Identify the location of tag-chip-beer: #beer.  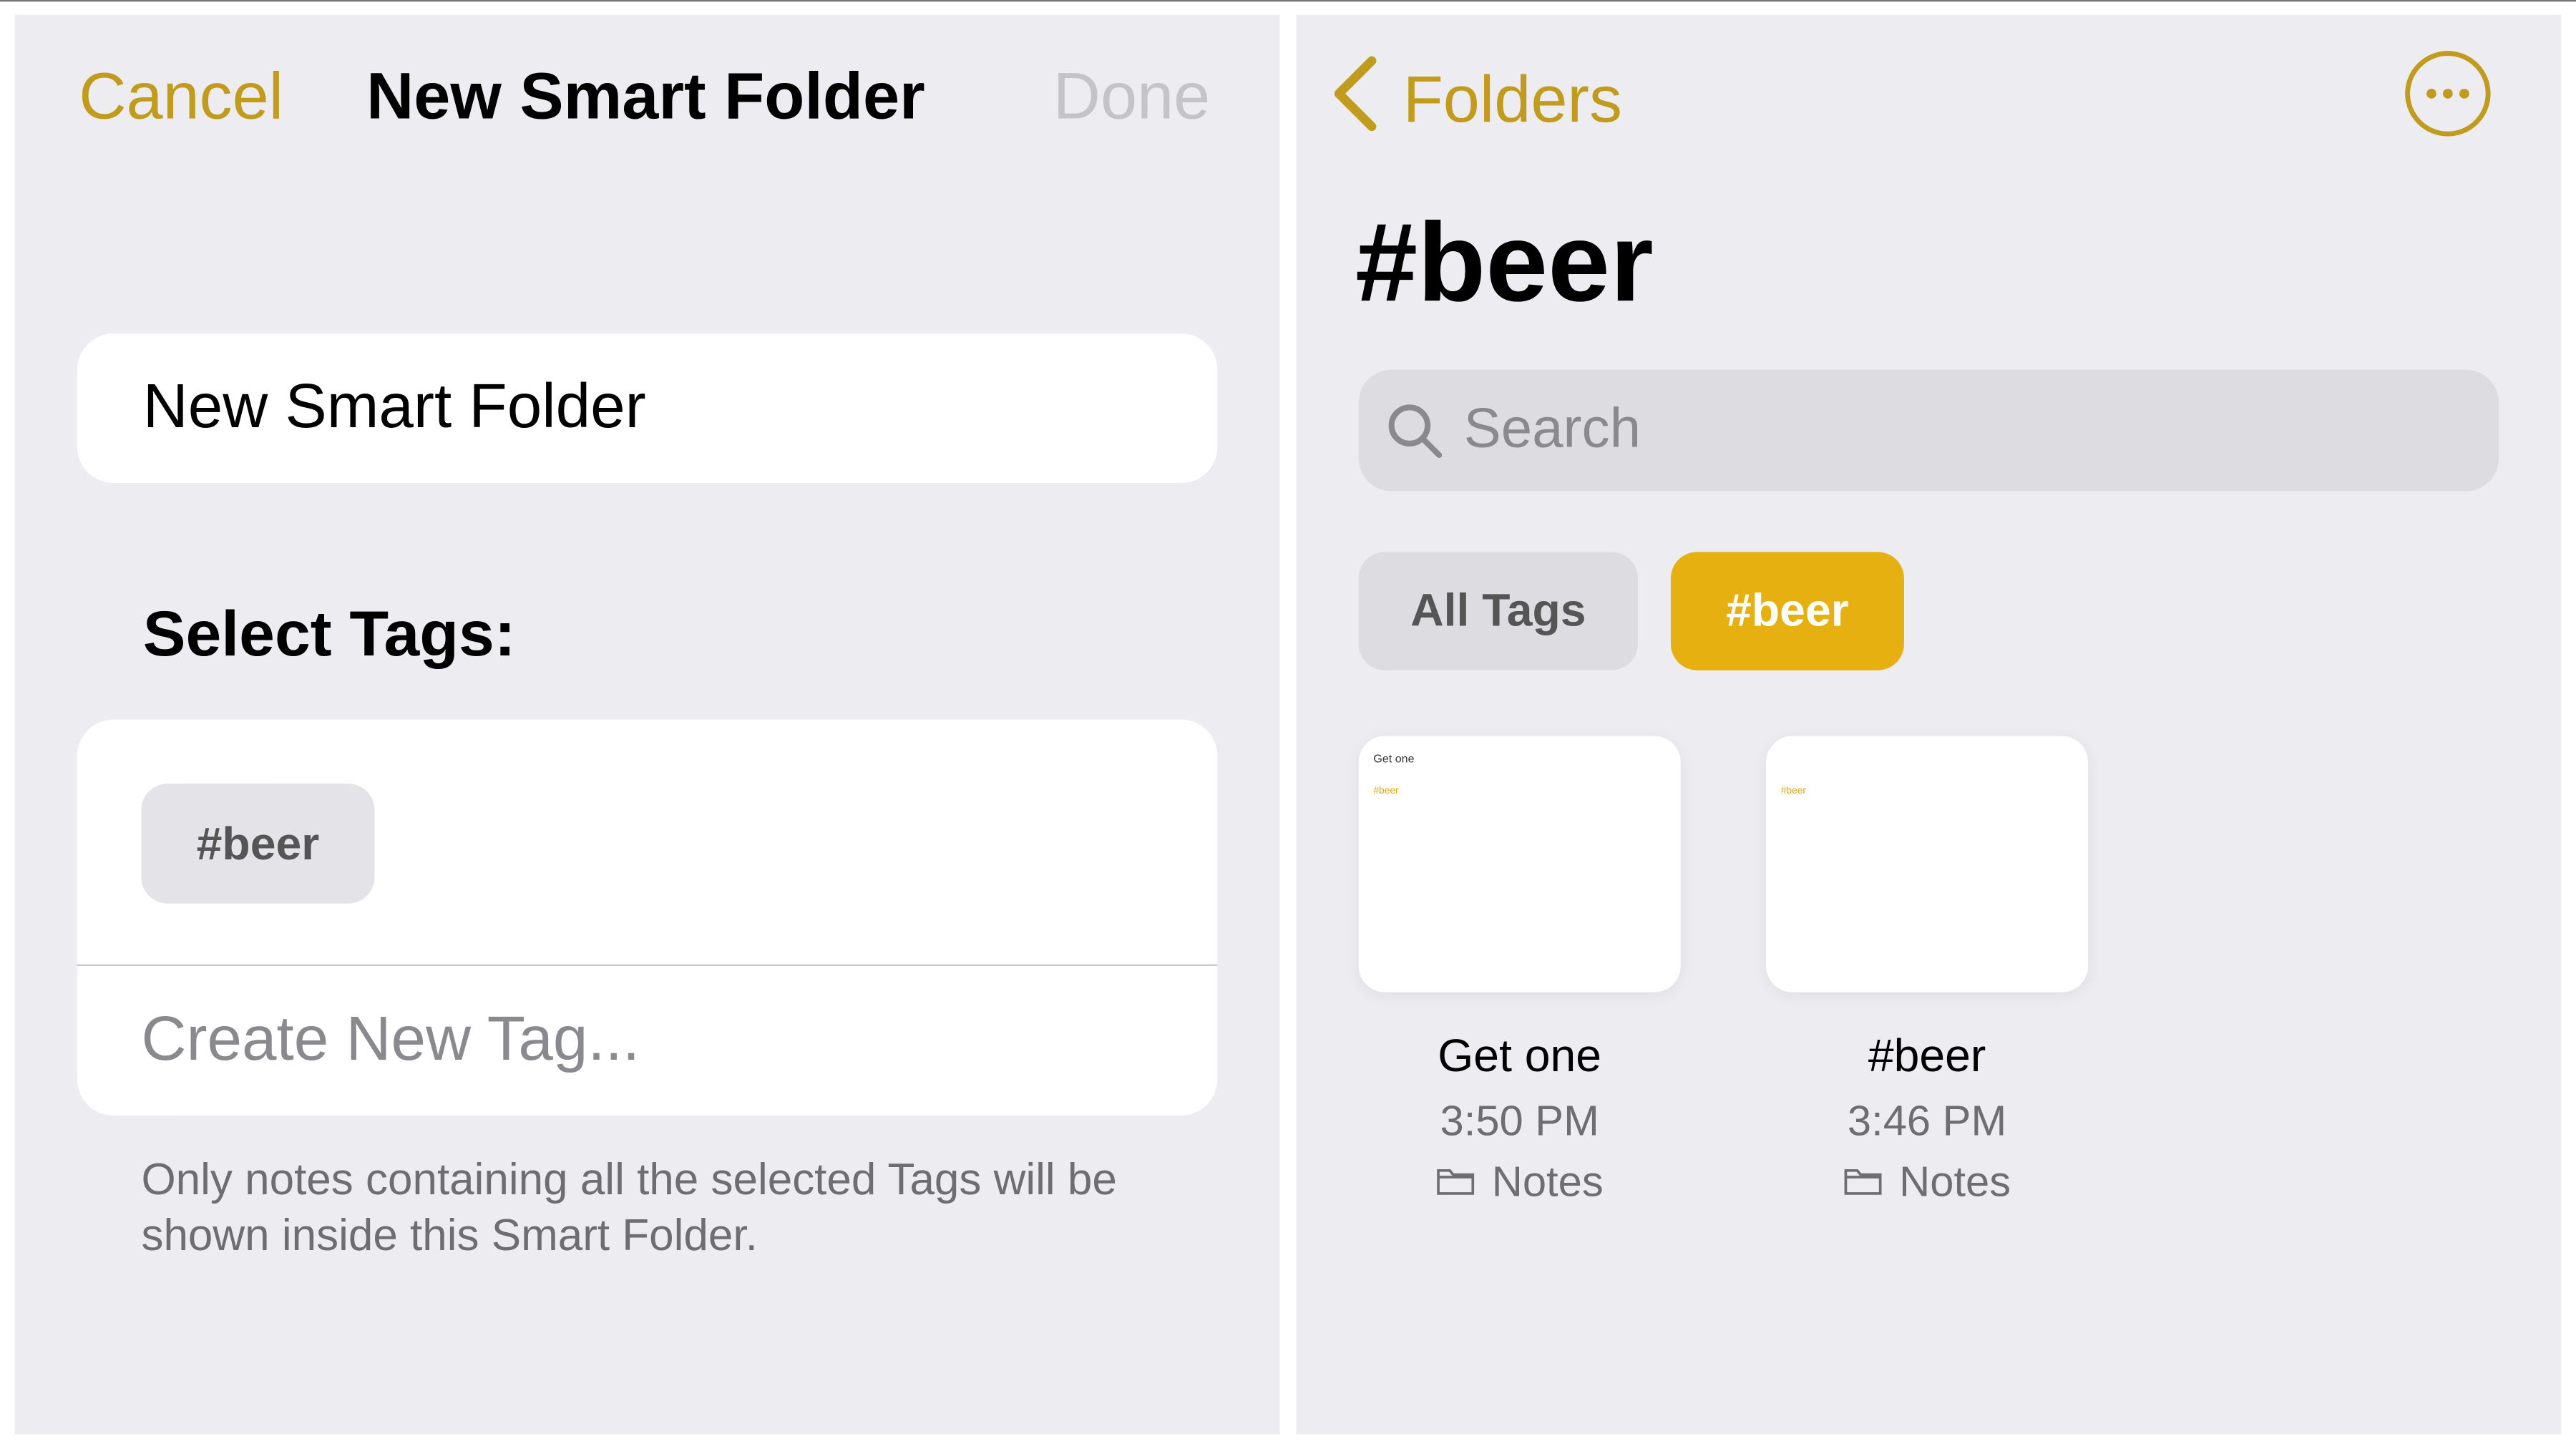
(258, 844).